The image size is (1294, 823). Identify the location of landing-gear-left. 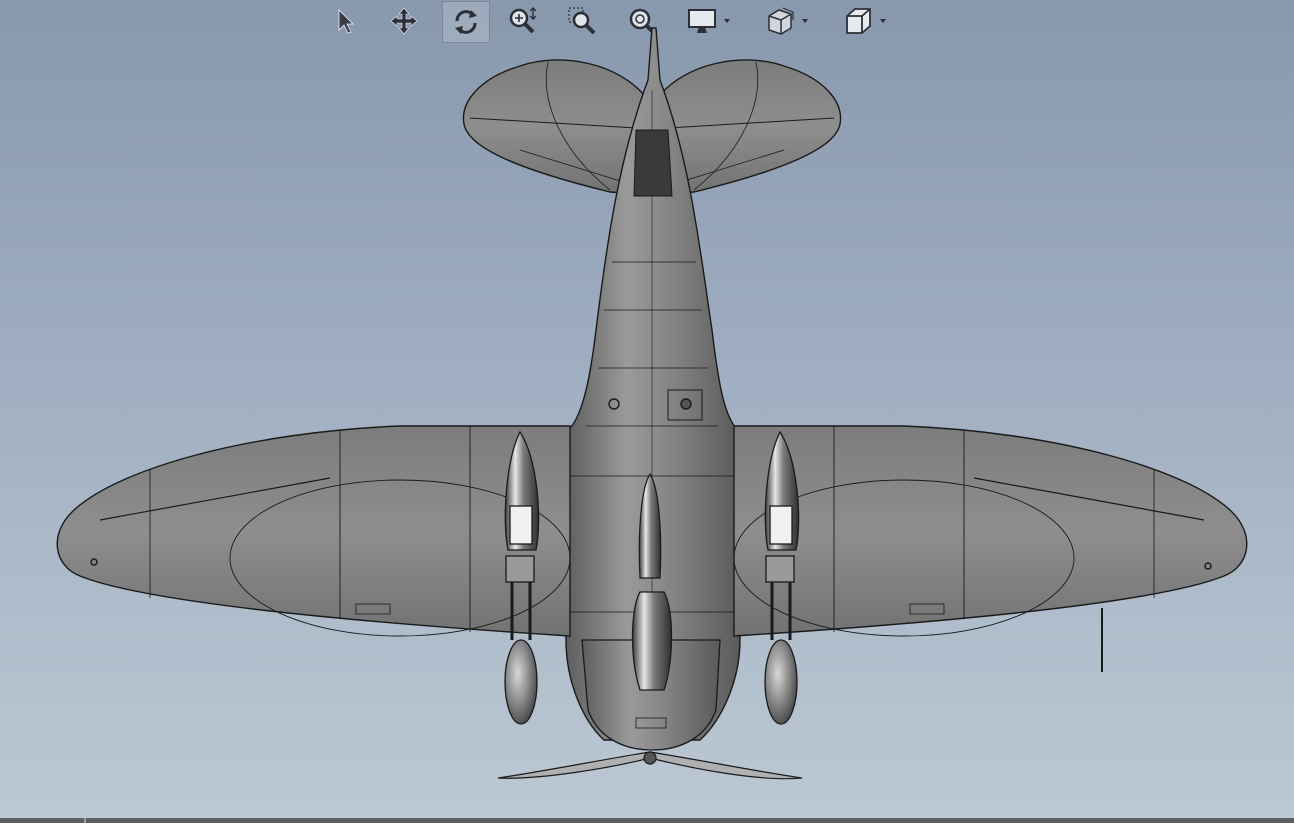
(522, 577).